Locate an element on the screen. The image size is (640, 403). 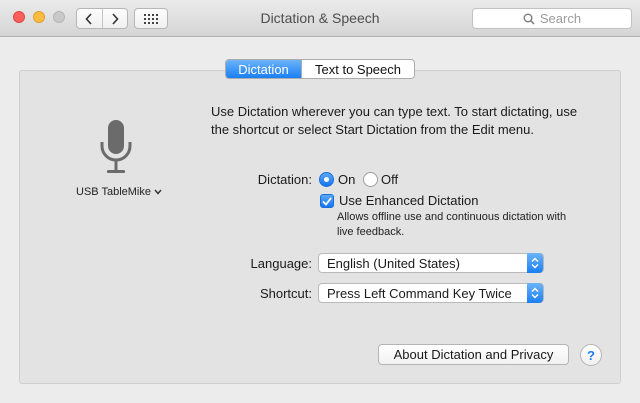
about-dictation-privacy-button: About Dictation and Privacy is located at coordinates (473, 354).